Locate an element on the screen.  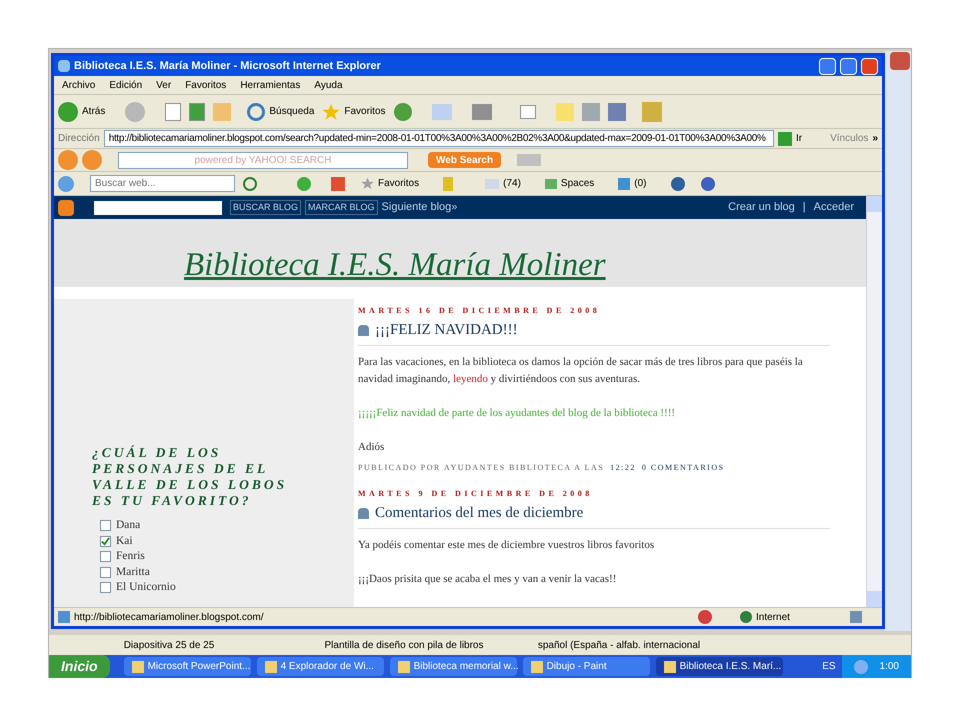
clock: 1:00 is located at coordinates (889, 667).